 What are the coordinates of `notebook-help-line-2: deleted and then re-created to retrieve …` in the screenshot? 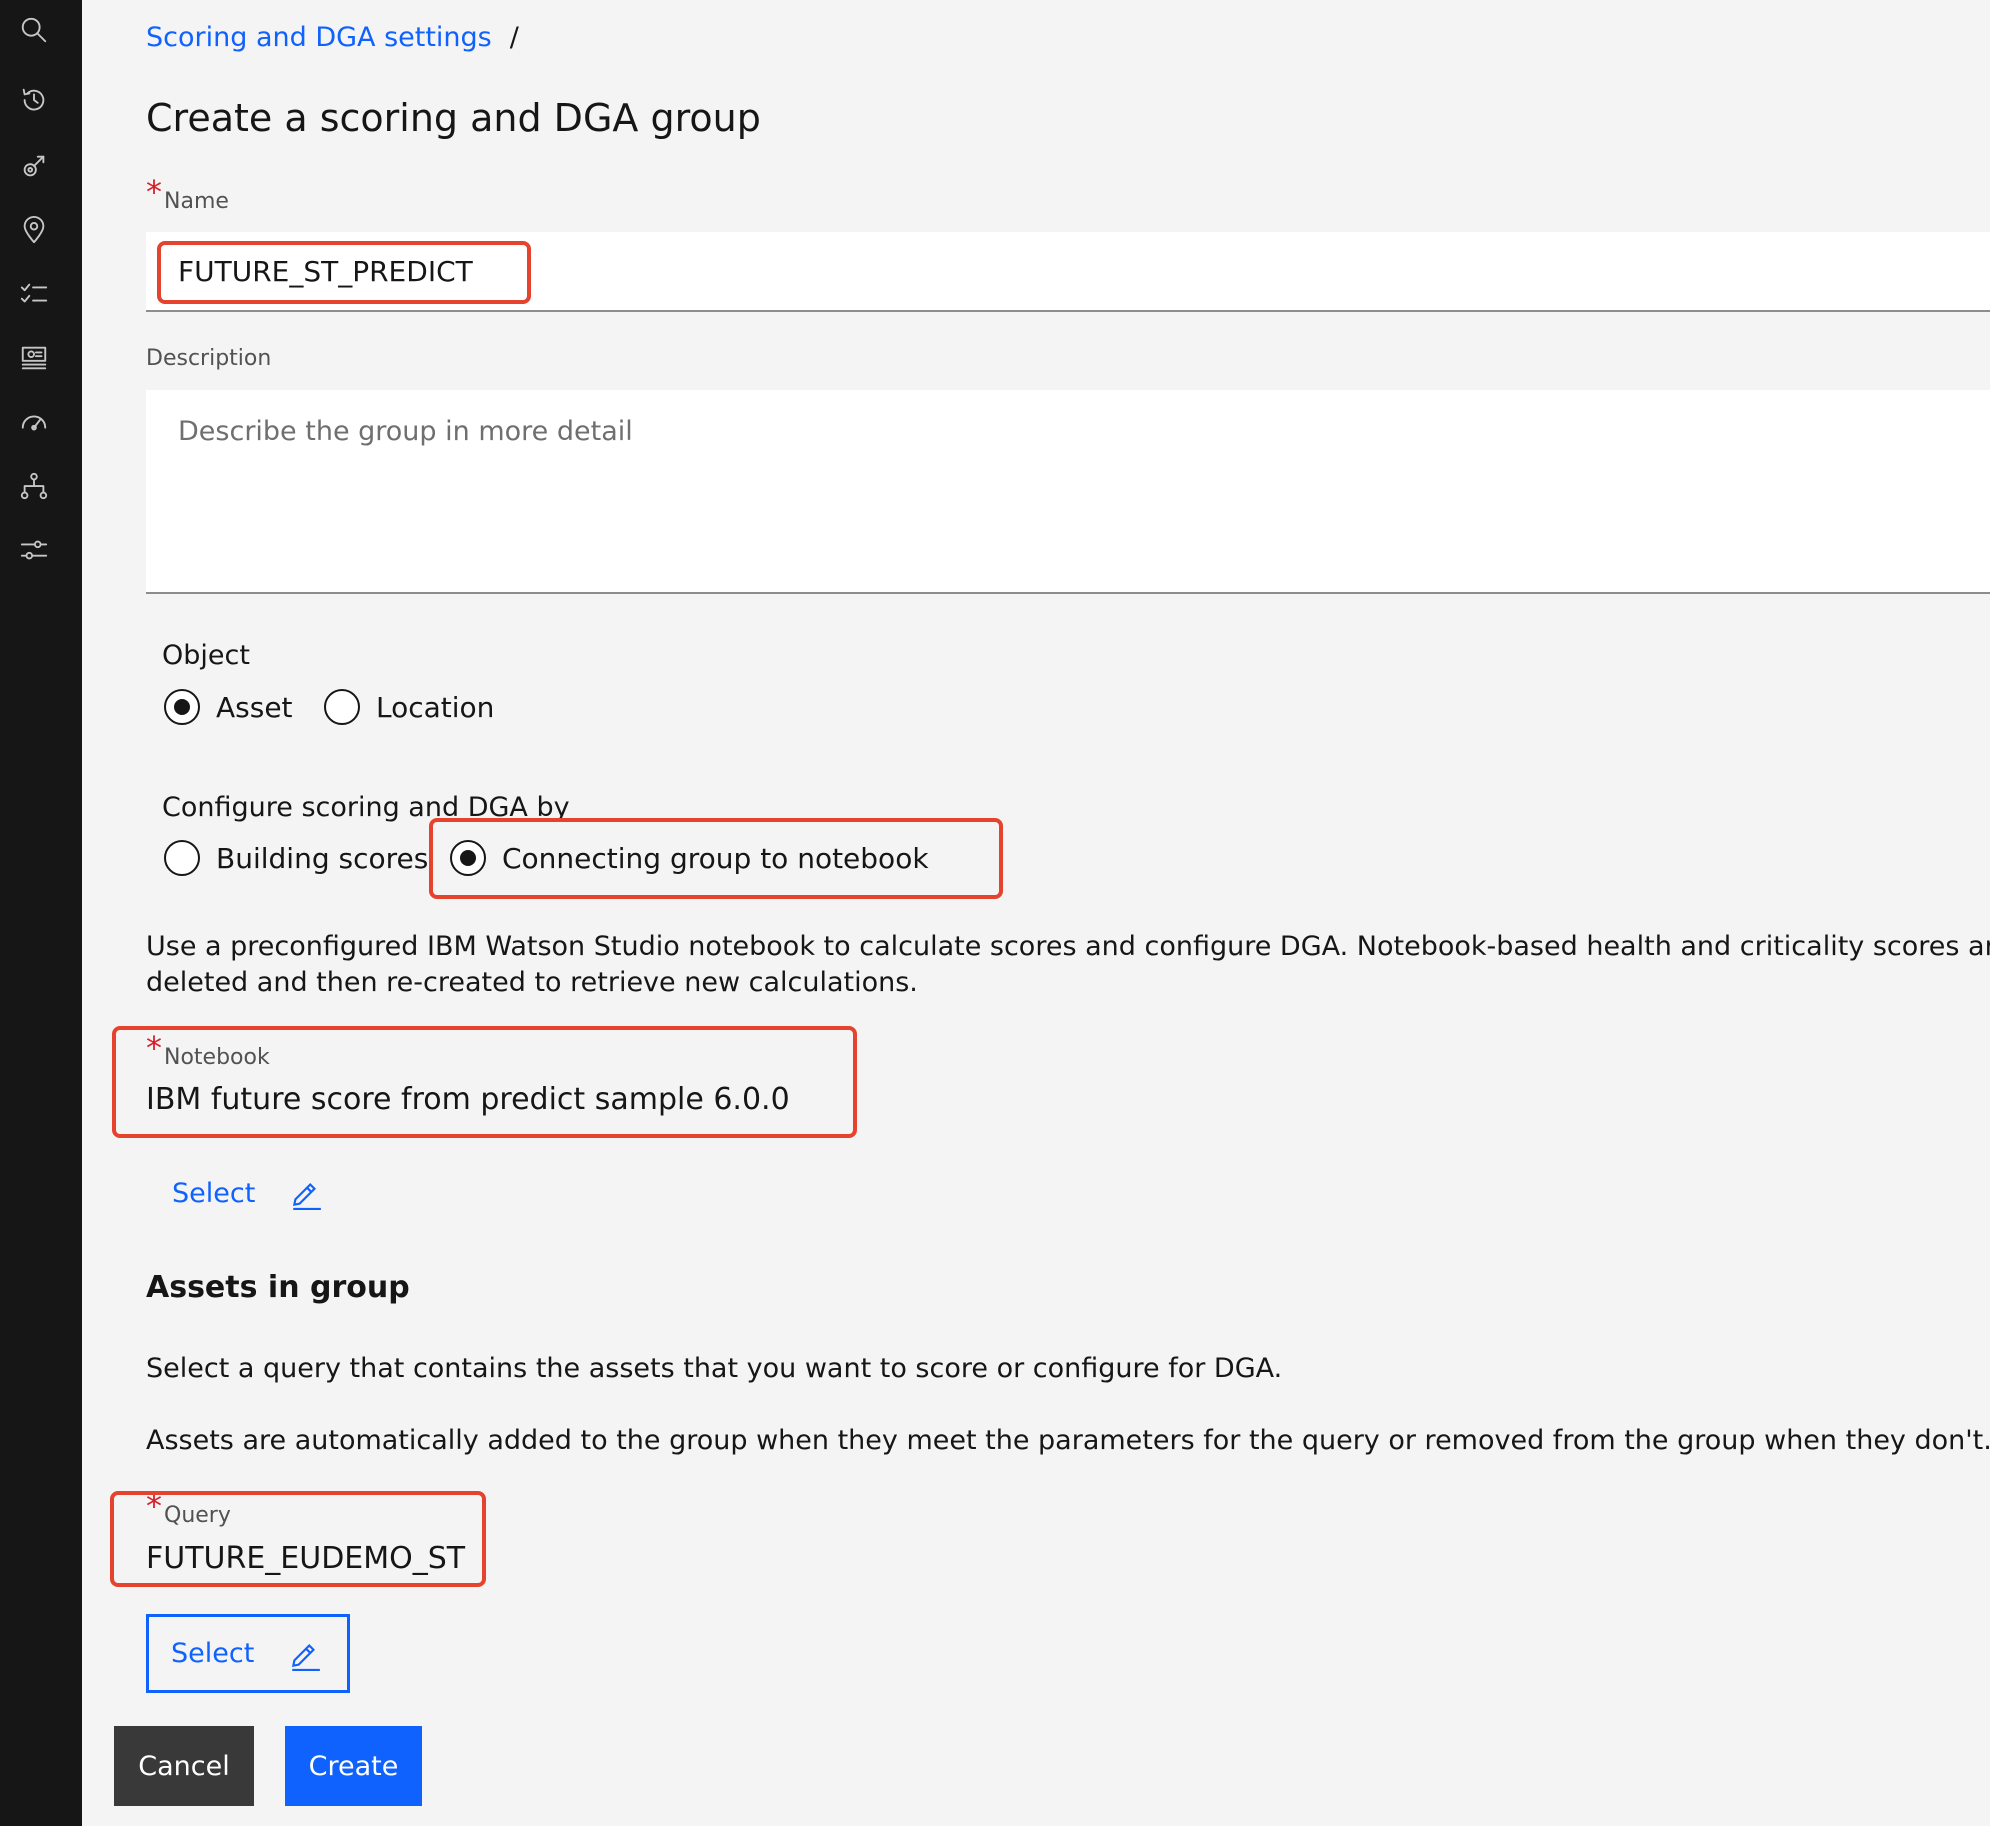 It's located at (532, 982).